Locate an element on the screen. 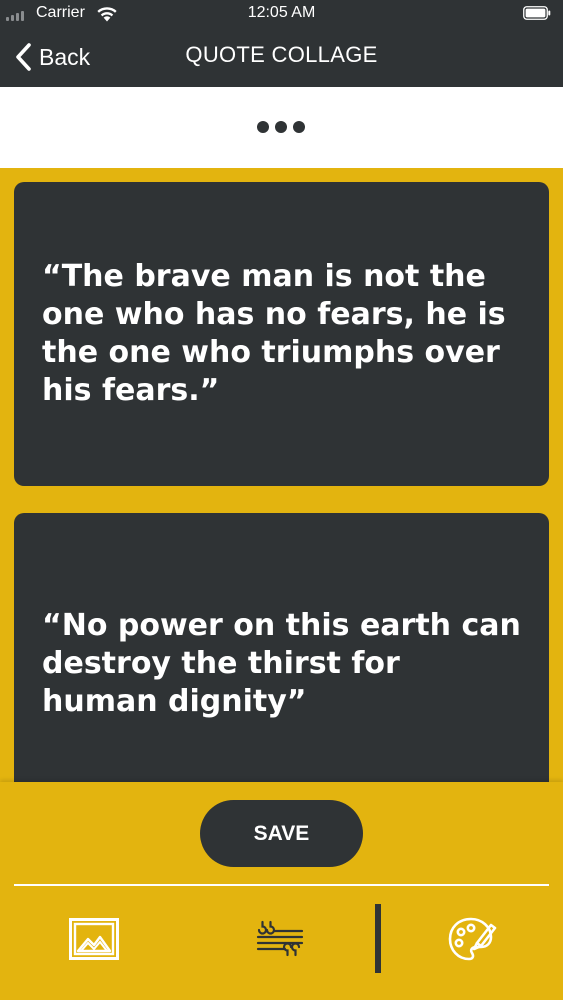 This screenshot has width=563, height=1000. palette-icon is located at coordinates (472, 939).